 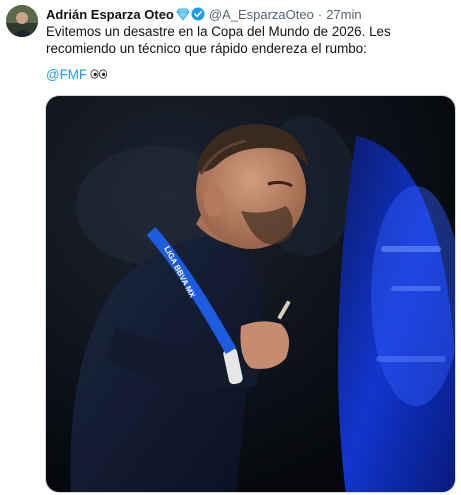 What do you see at coordinates (198, 14) in the screenshot?
I see `verified-badge-icon` at bounding box center [198, 14].